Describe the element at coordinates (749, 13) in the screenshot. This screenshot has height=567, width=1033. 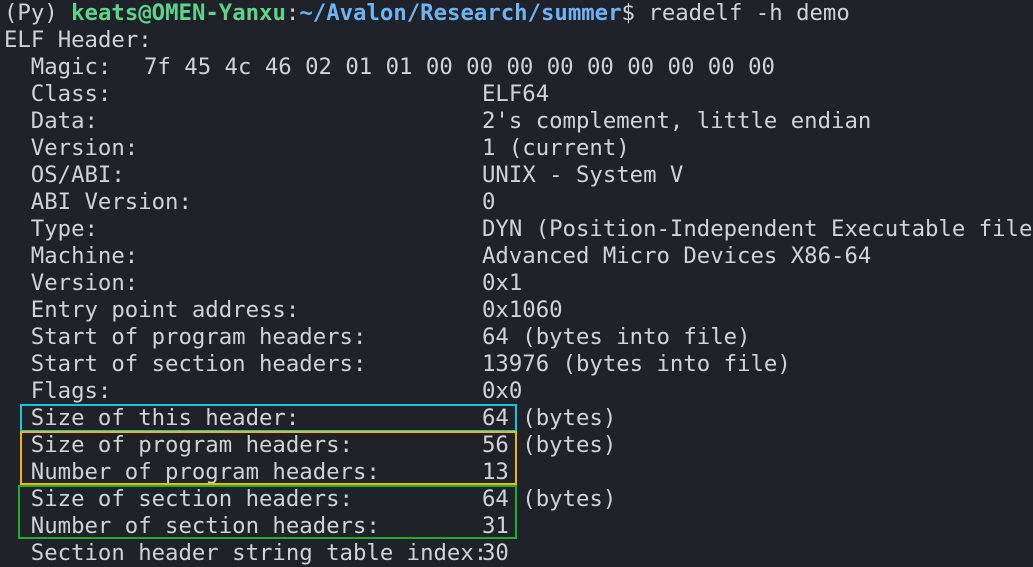
I see `command: readelf -h demo` at that location.